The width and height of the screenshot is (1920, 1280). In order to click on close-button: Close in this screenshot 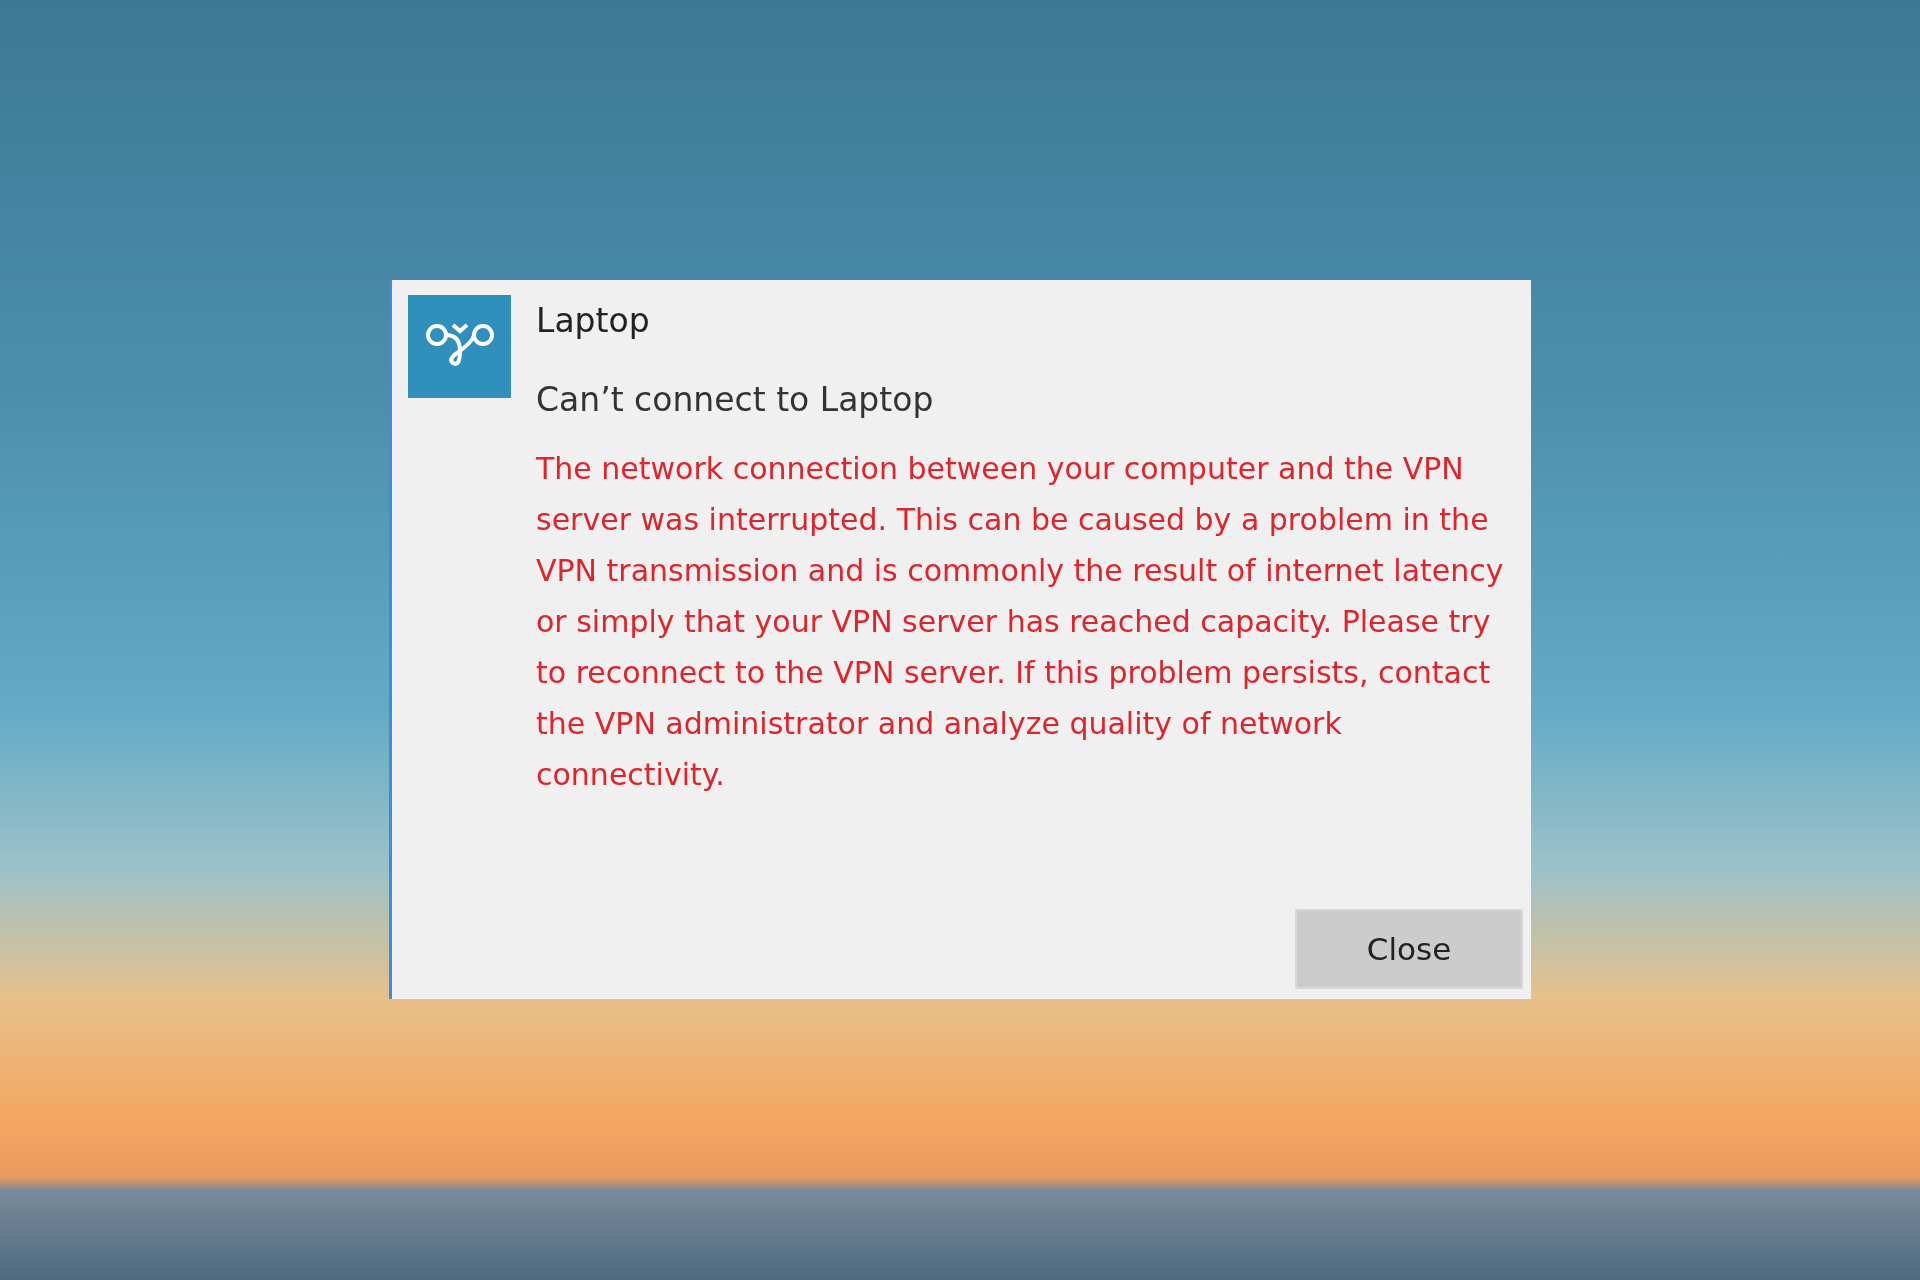, I will do `click(1409, 949)`.